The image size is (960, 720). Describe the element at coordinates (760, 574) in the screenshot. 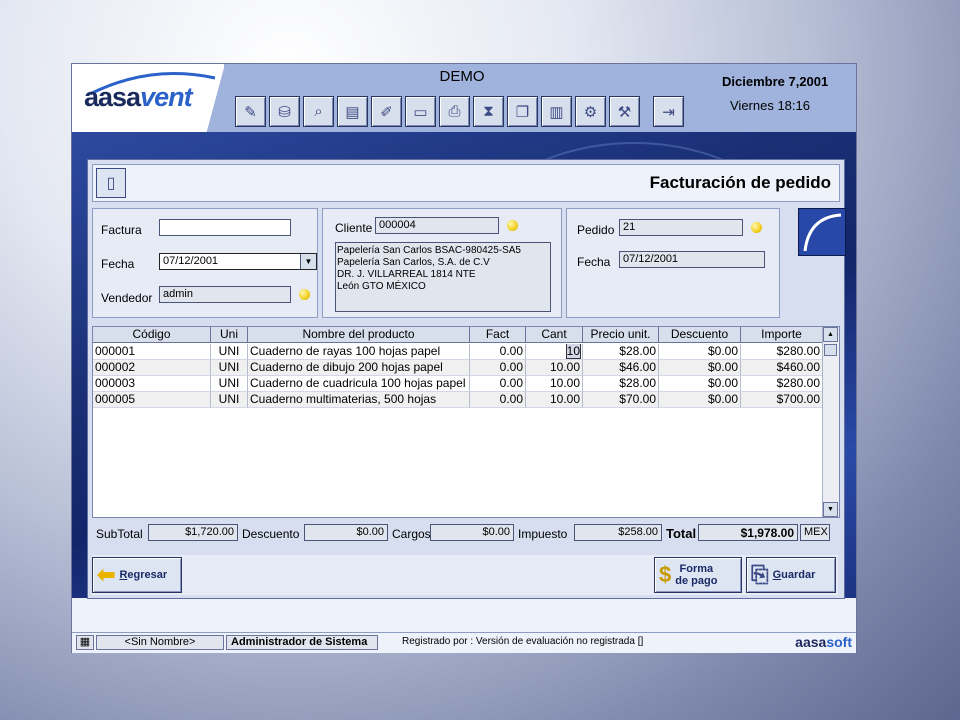

I see `save-icon: ⎘` at that location.